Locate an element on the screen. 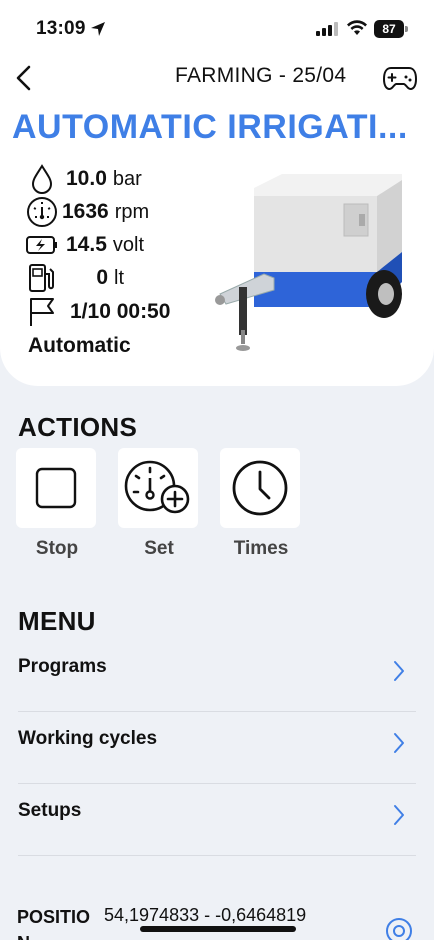  cellular-signal-icon is located at coordinates (327, 29).